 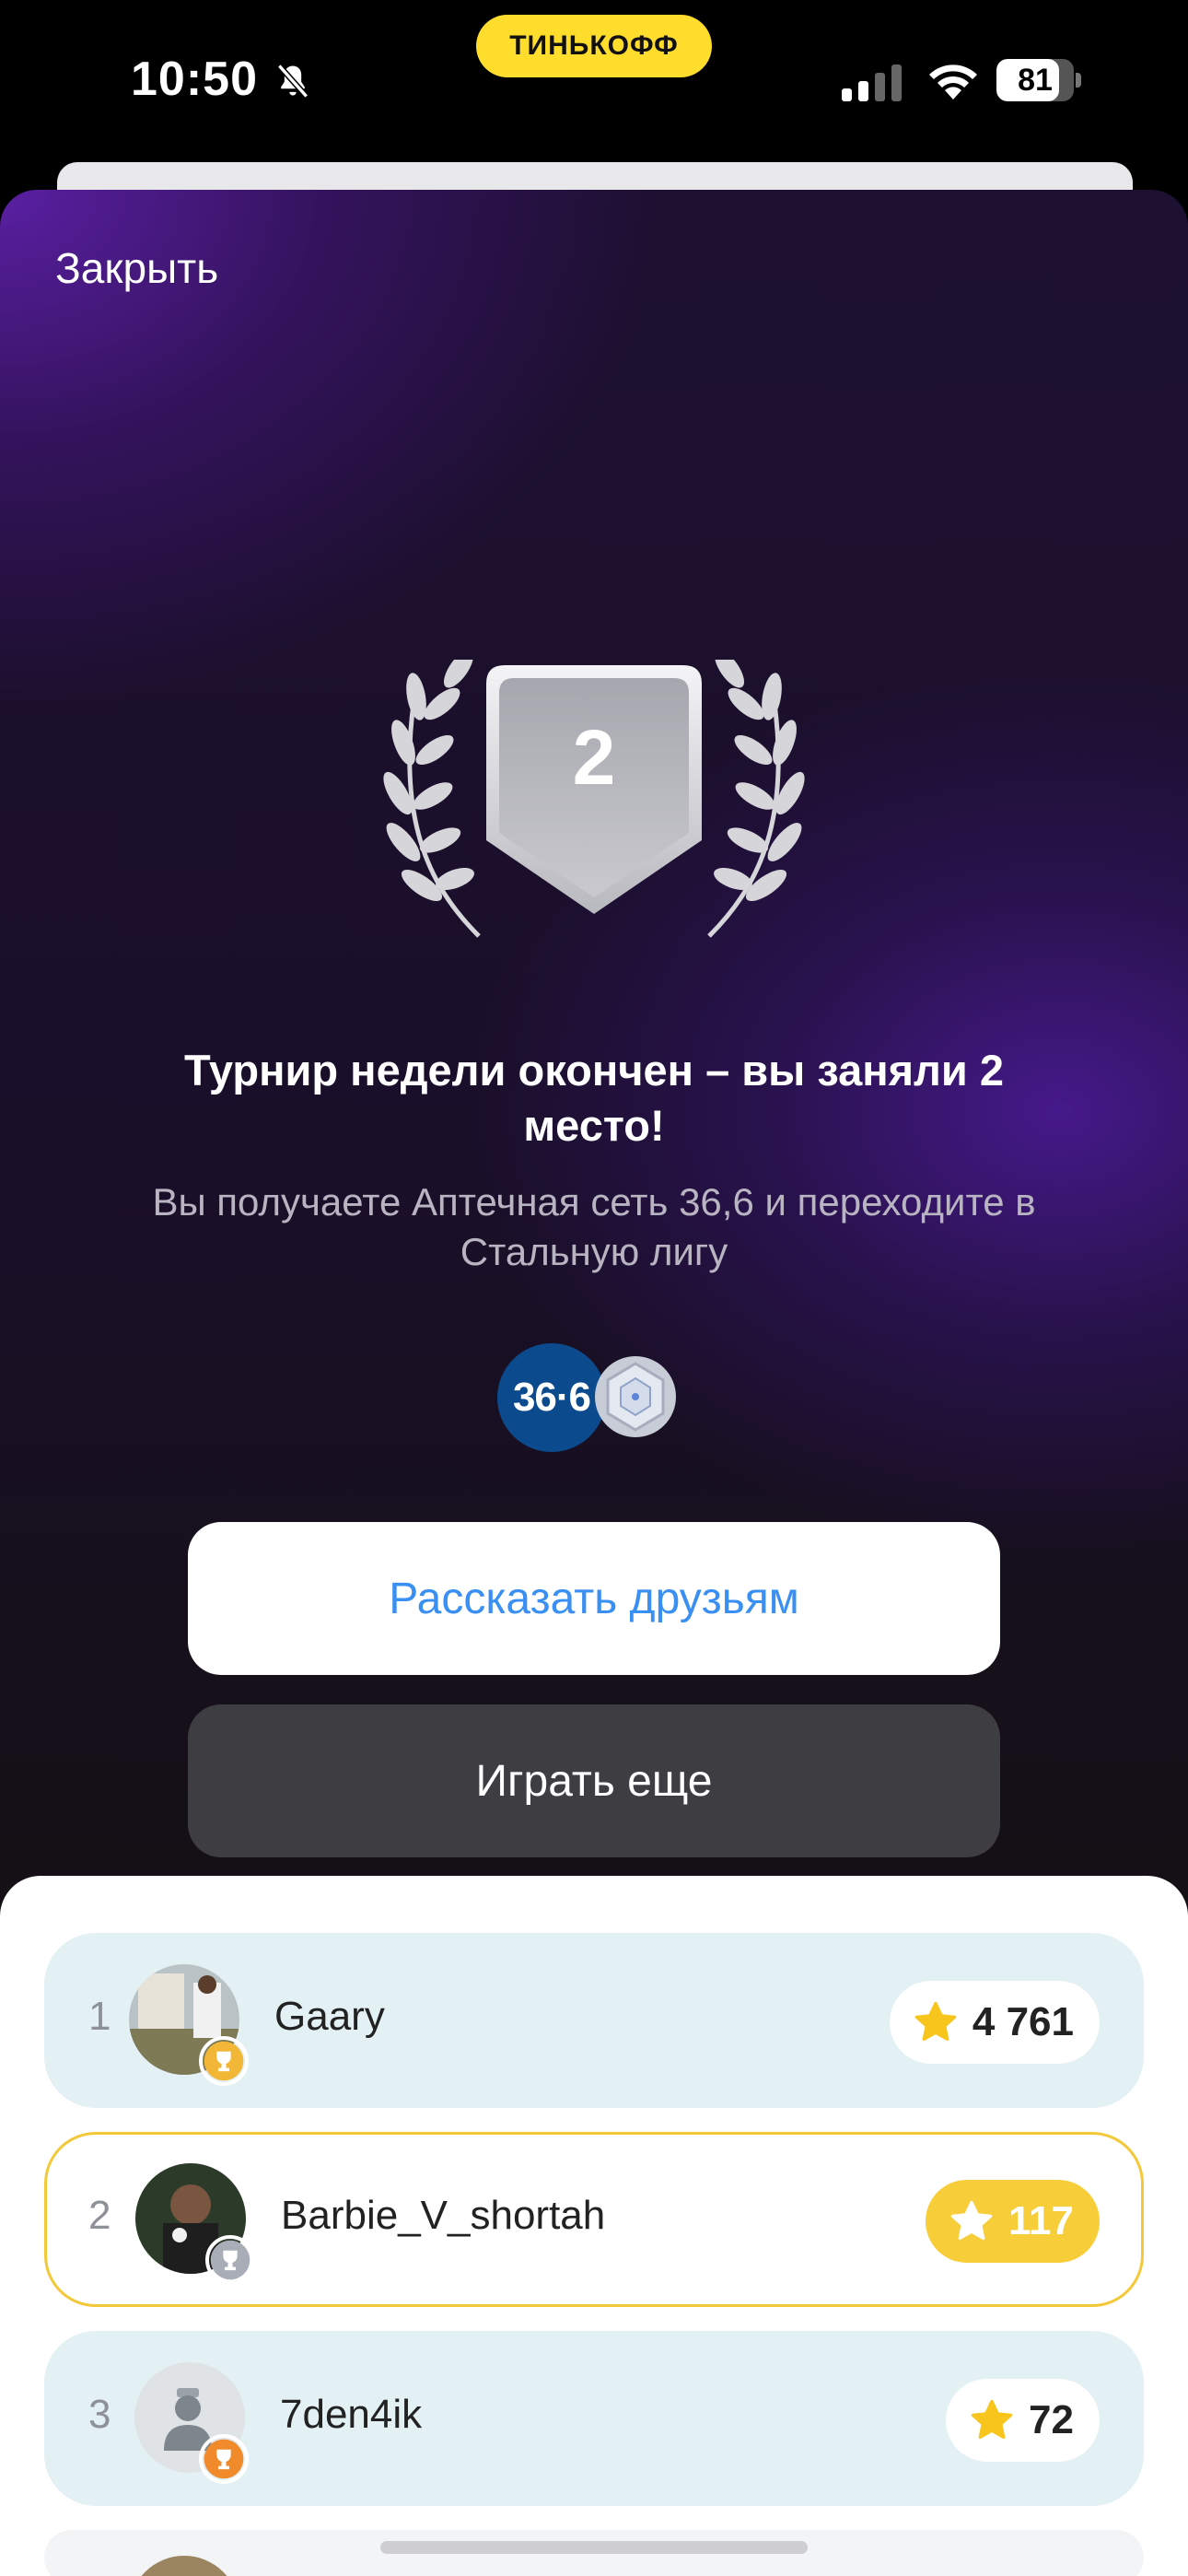 I want to click on place-number: 2, so click(x=594, y=757).